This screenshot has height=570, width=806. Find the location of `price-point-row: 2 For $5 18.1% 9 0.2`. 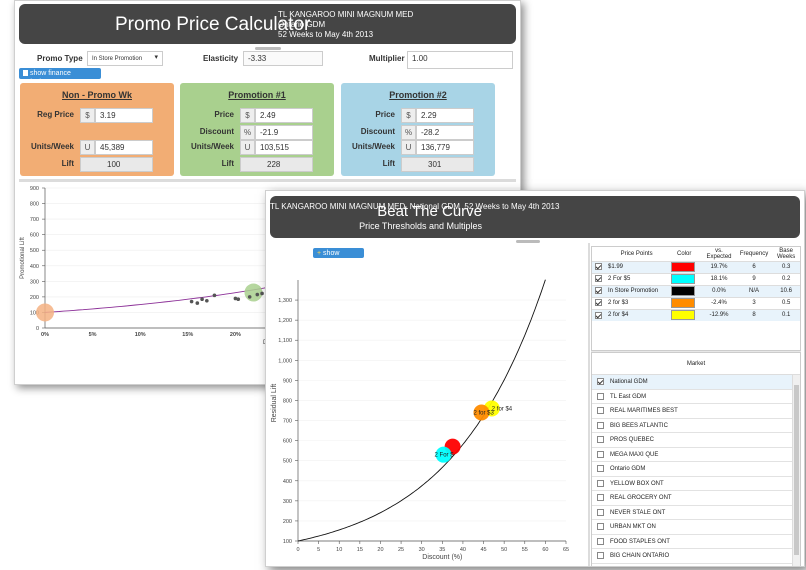

price-point-row: 2 For $5 18.1% 9 0.2 is located at coordinates (696, 278).